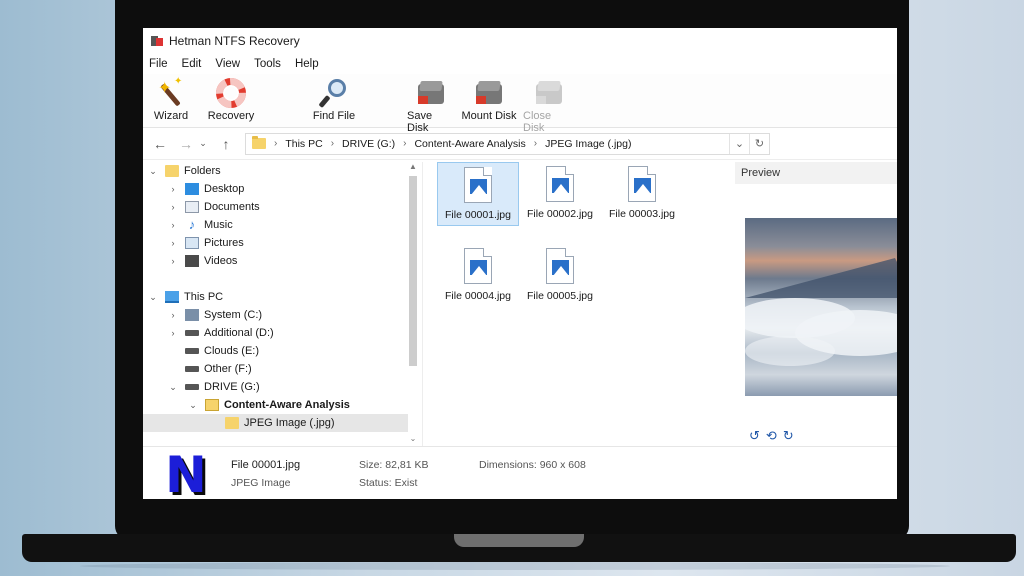 The height and width of the screenshot is (576, 1024). I want to click on wizard-label: Wizard, so click(171, 116).